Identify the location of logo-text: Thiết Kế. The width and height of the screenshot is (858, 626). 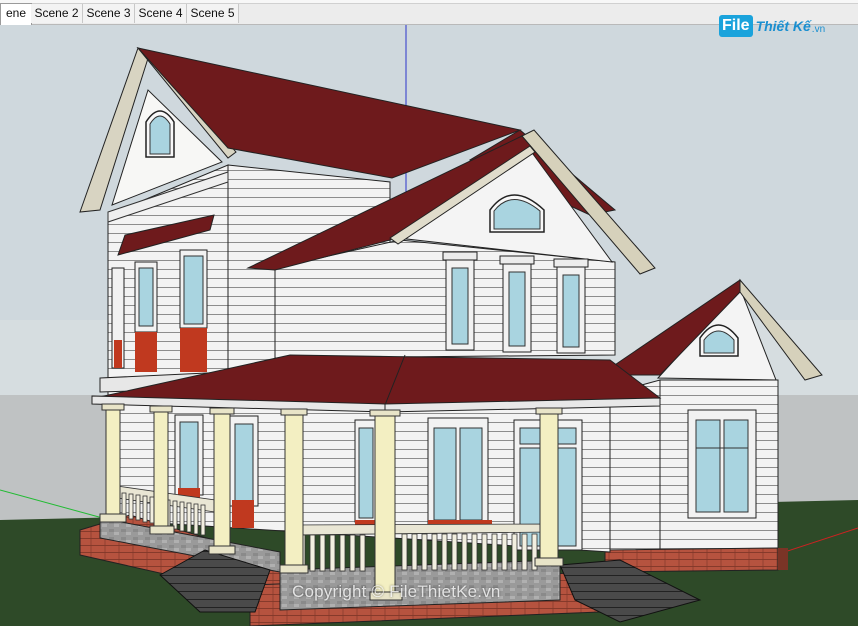
(783, 26).